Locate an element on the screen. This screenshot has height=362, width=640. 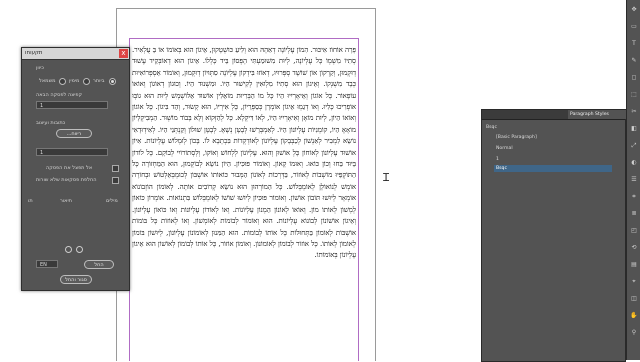
tool-icon-2: T is located at coordinates (634, 44).